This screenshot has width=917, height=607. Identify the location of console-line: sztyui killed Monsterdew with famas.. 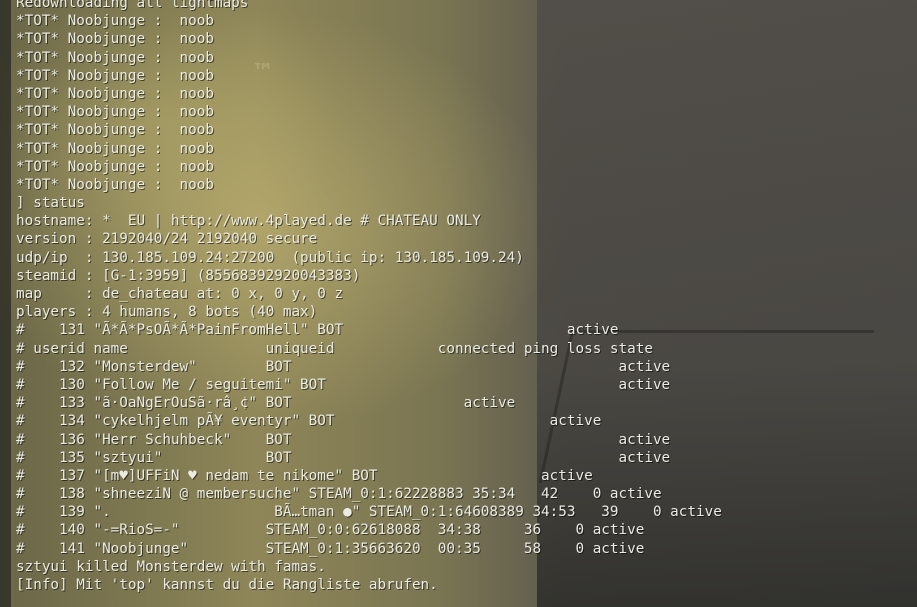
(171, 566).